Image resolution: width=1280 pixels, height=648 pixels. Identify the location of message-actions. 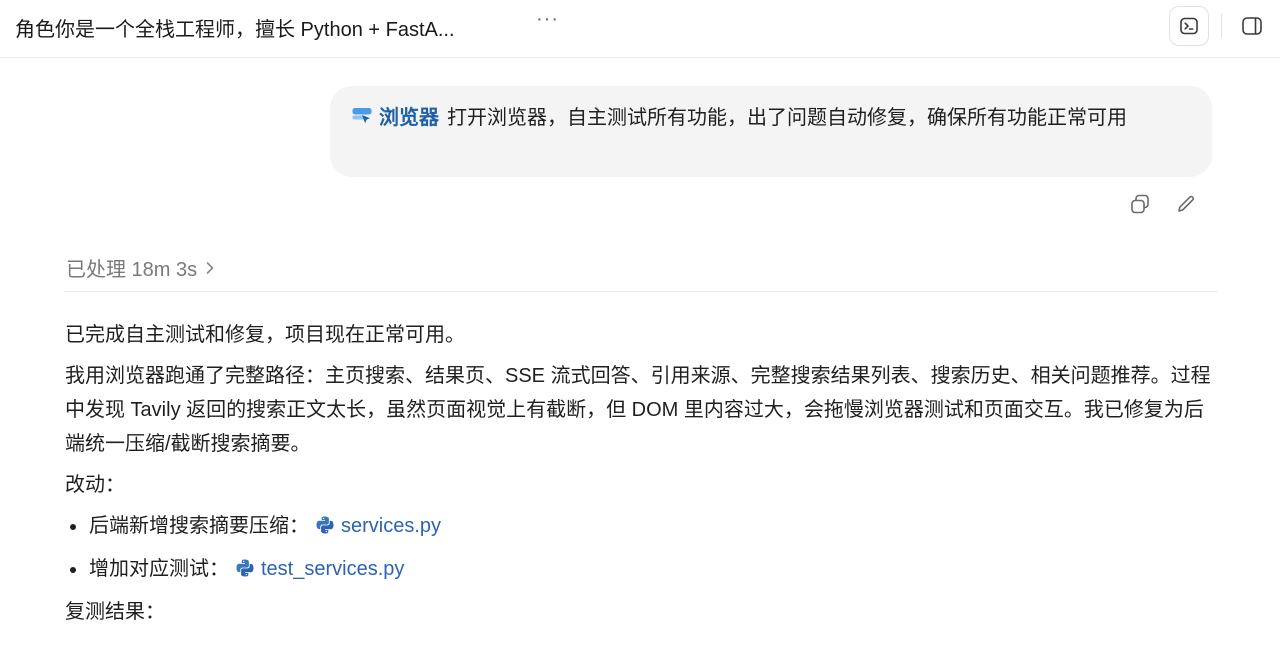
(1166, 204).